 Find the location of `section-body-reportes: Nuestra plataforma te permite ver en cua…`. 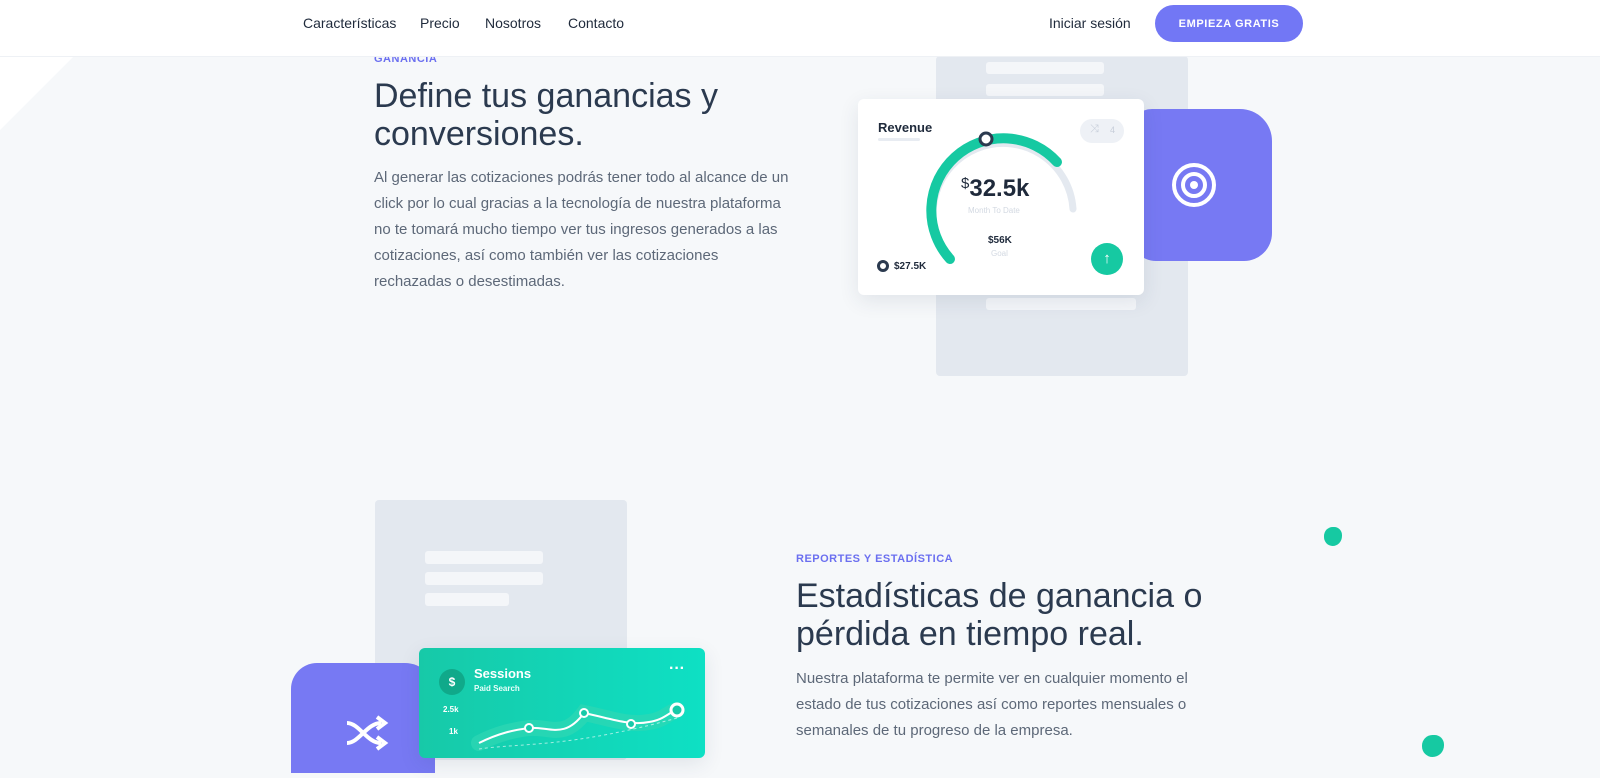

section-body-reportes: Nuestra plataforma te permite ver en cua… is located at coordinates (1011, 705).